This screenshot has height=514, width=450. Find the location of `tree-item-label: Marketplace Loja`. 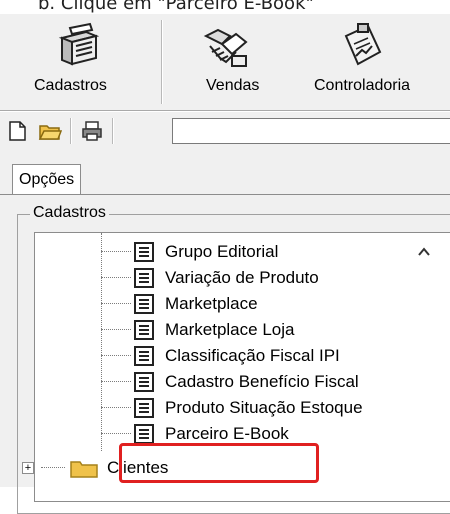

tree-item-label: Marketplace Loja is located at coordinates (230, 329).